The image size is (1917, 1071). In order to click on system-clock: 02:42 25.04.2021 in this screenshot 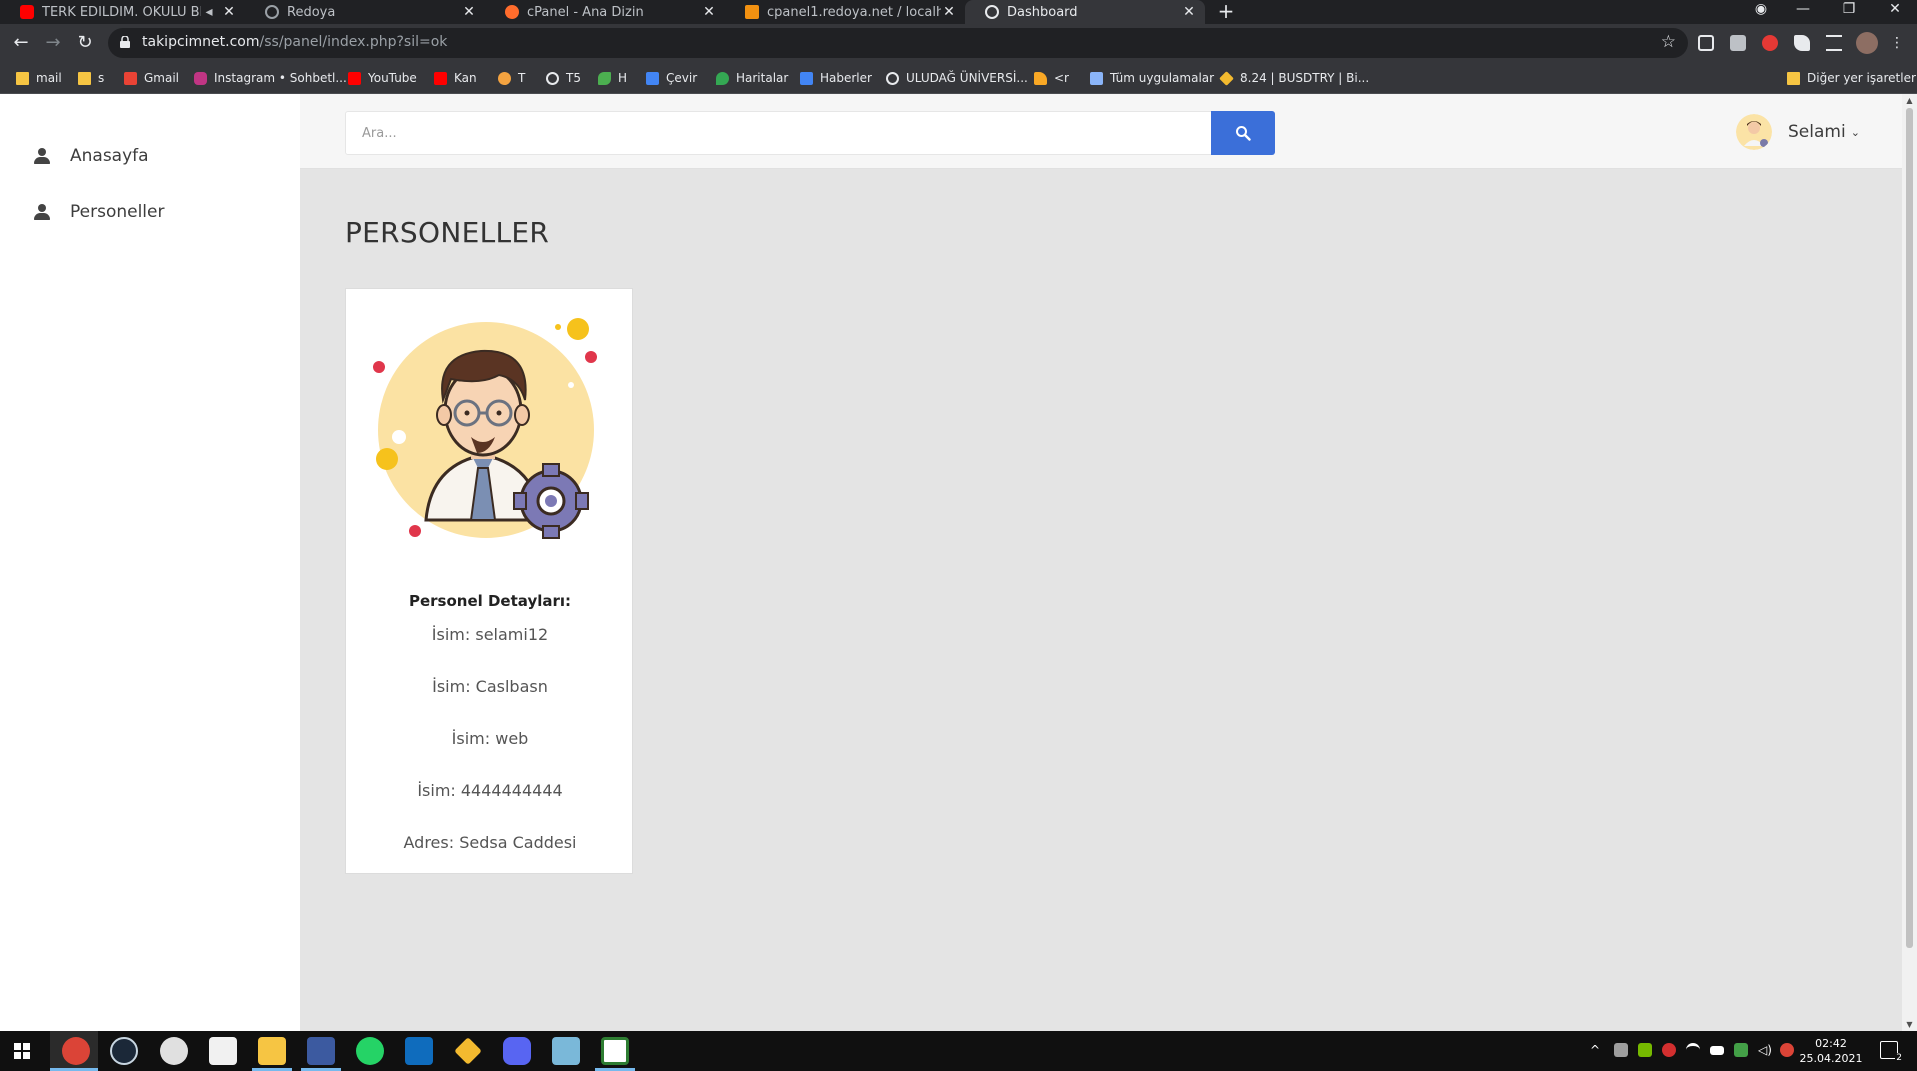, I will do `click(1831, 1051)`.